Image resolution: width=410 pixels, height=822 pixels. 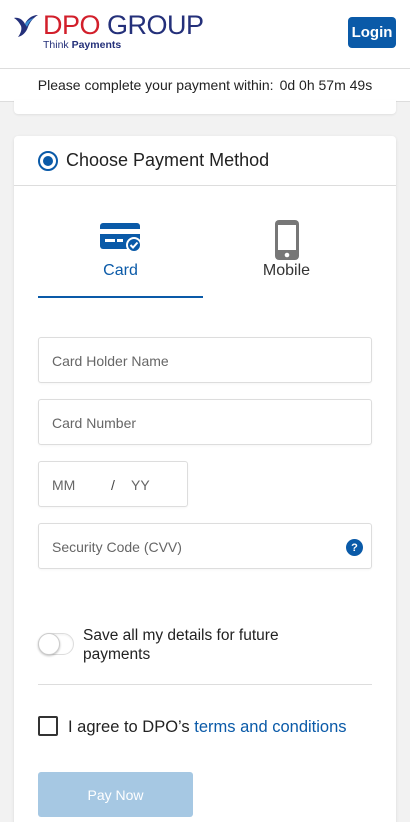 I want to click on tab-mobile: Mobile, so click(x=286, y=257).